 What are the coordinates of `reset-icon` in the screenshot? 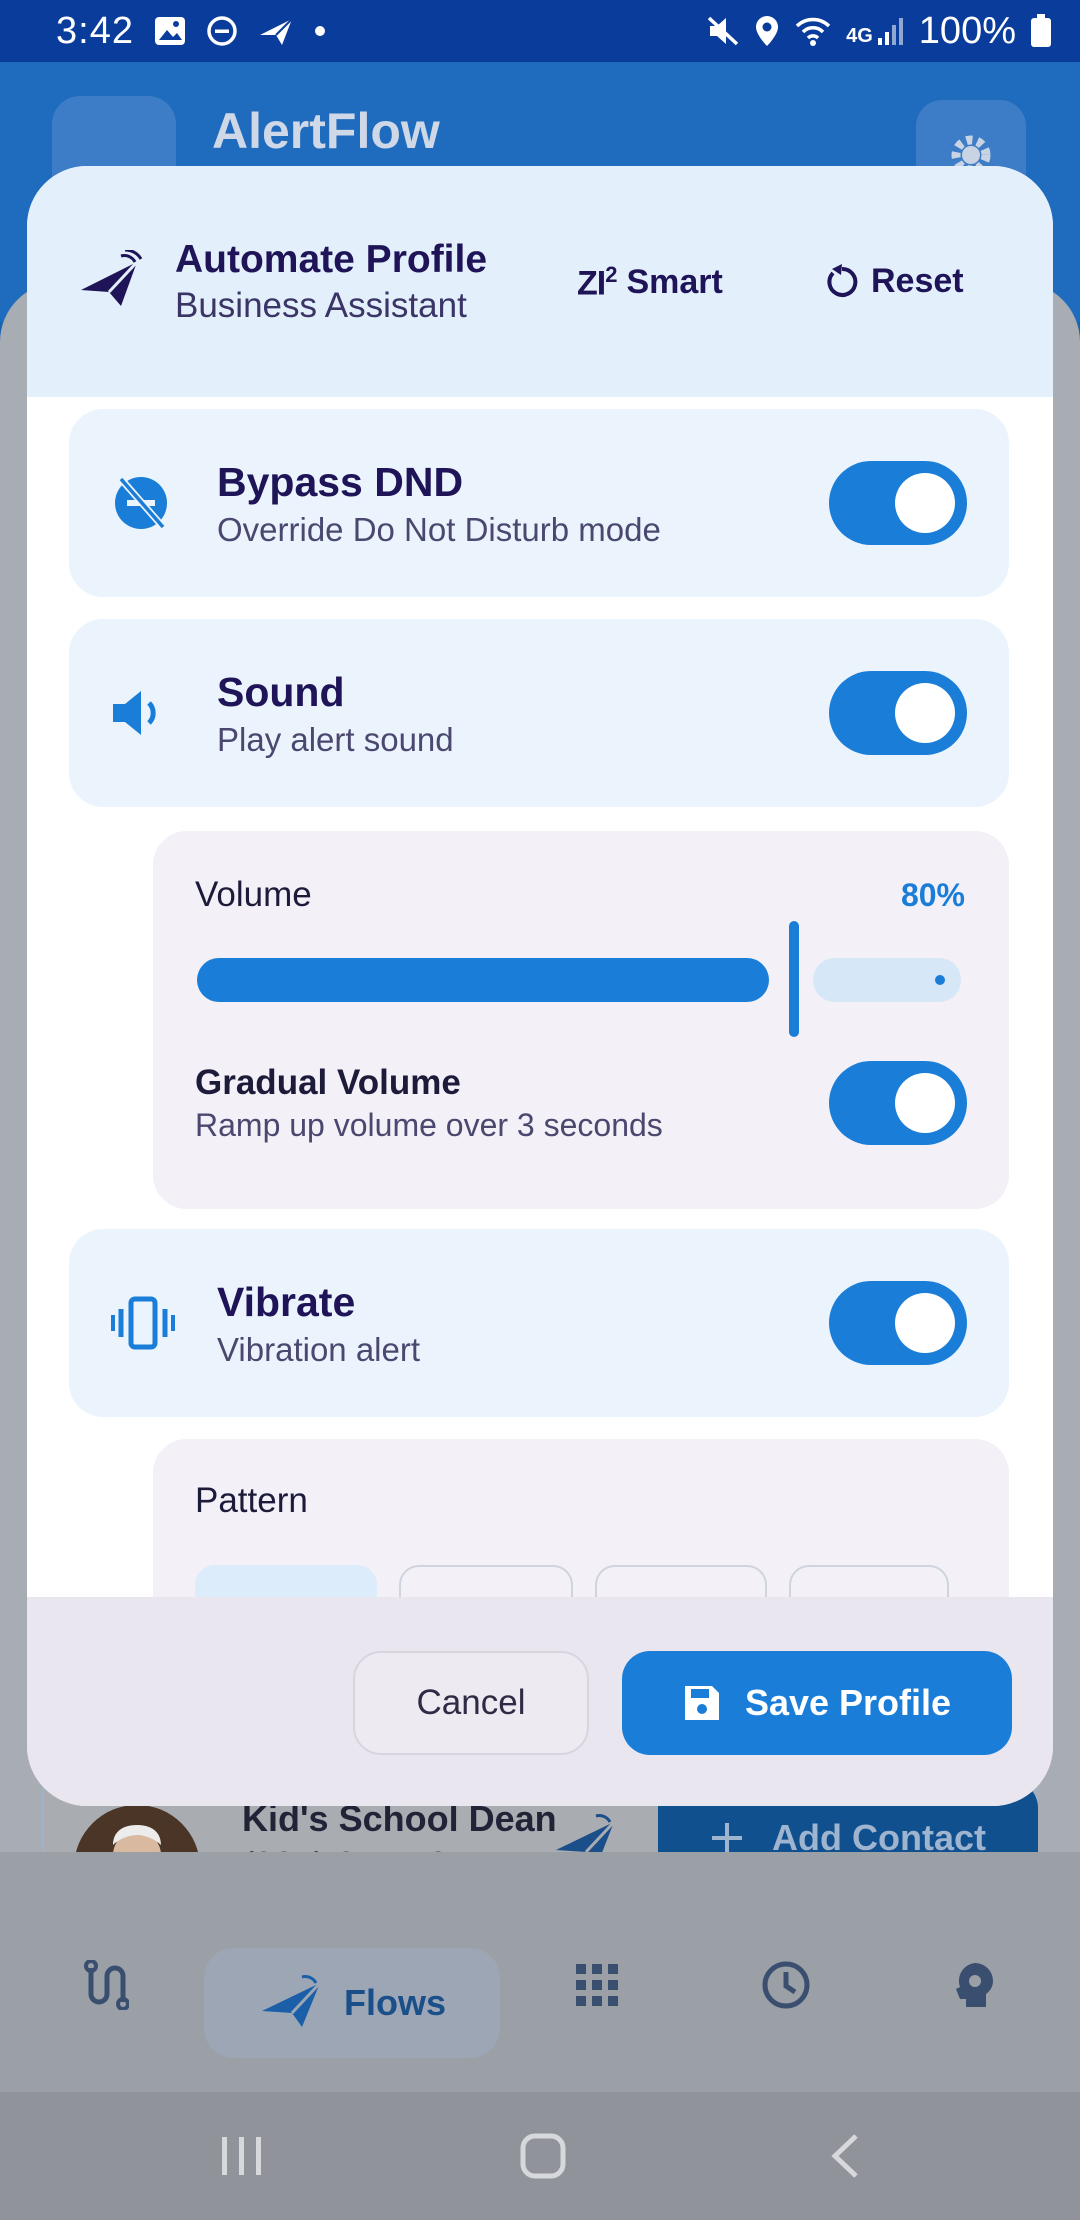 It's located at (842, 282).